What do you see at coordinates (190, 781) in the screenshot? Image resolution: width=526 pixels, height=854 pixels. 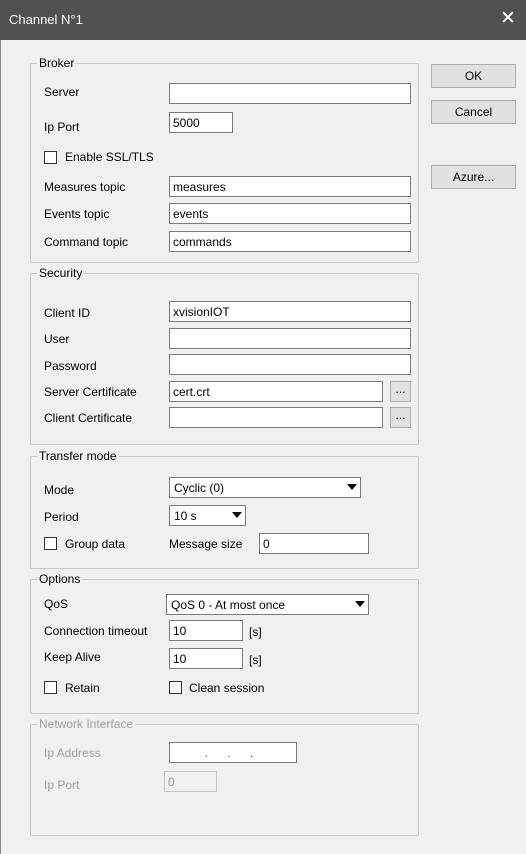 I see `network-ip-port-input: 0` at bounding box center [190, 781].